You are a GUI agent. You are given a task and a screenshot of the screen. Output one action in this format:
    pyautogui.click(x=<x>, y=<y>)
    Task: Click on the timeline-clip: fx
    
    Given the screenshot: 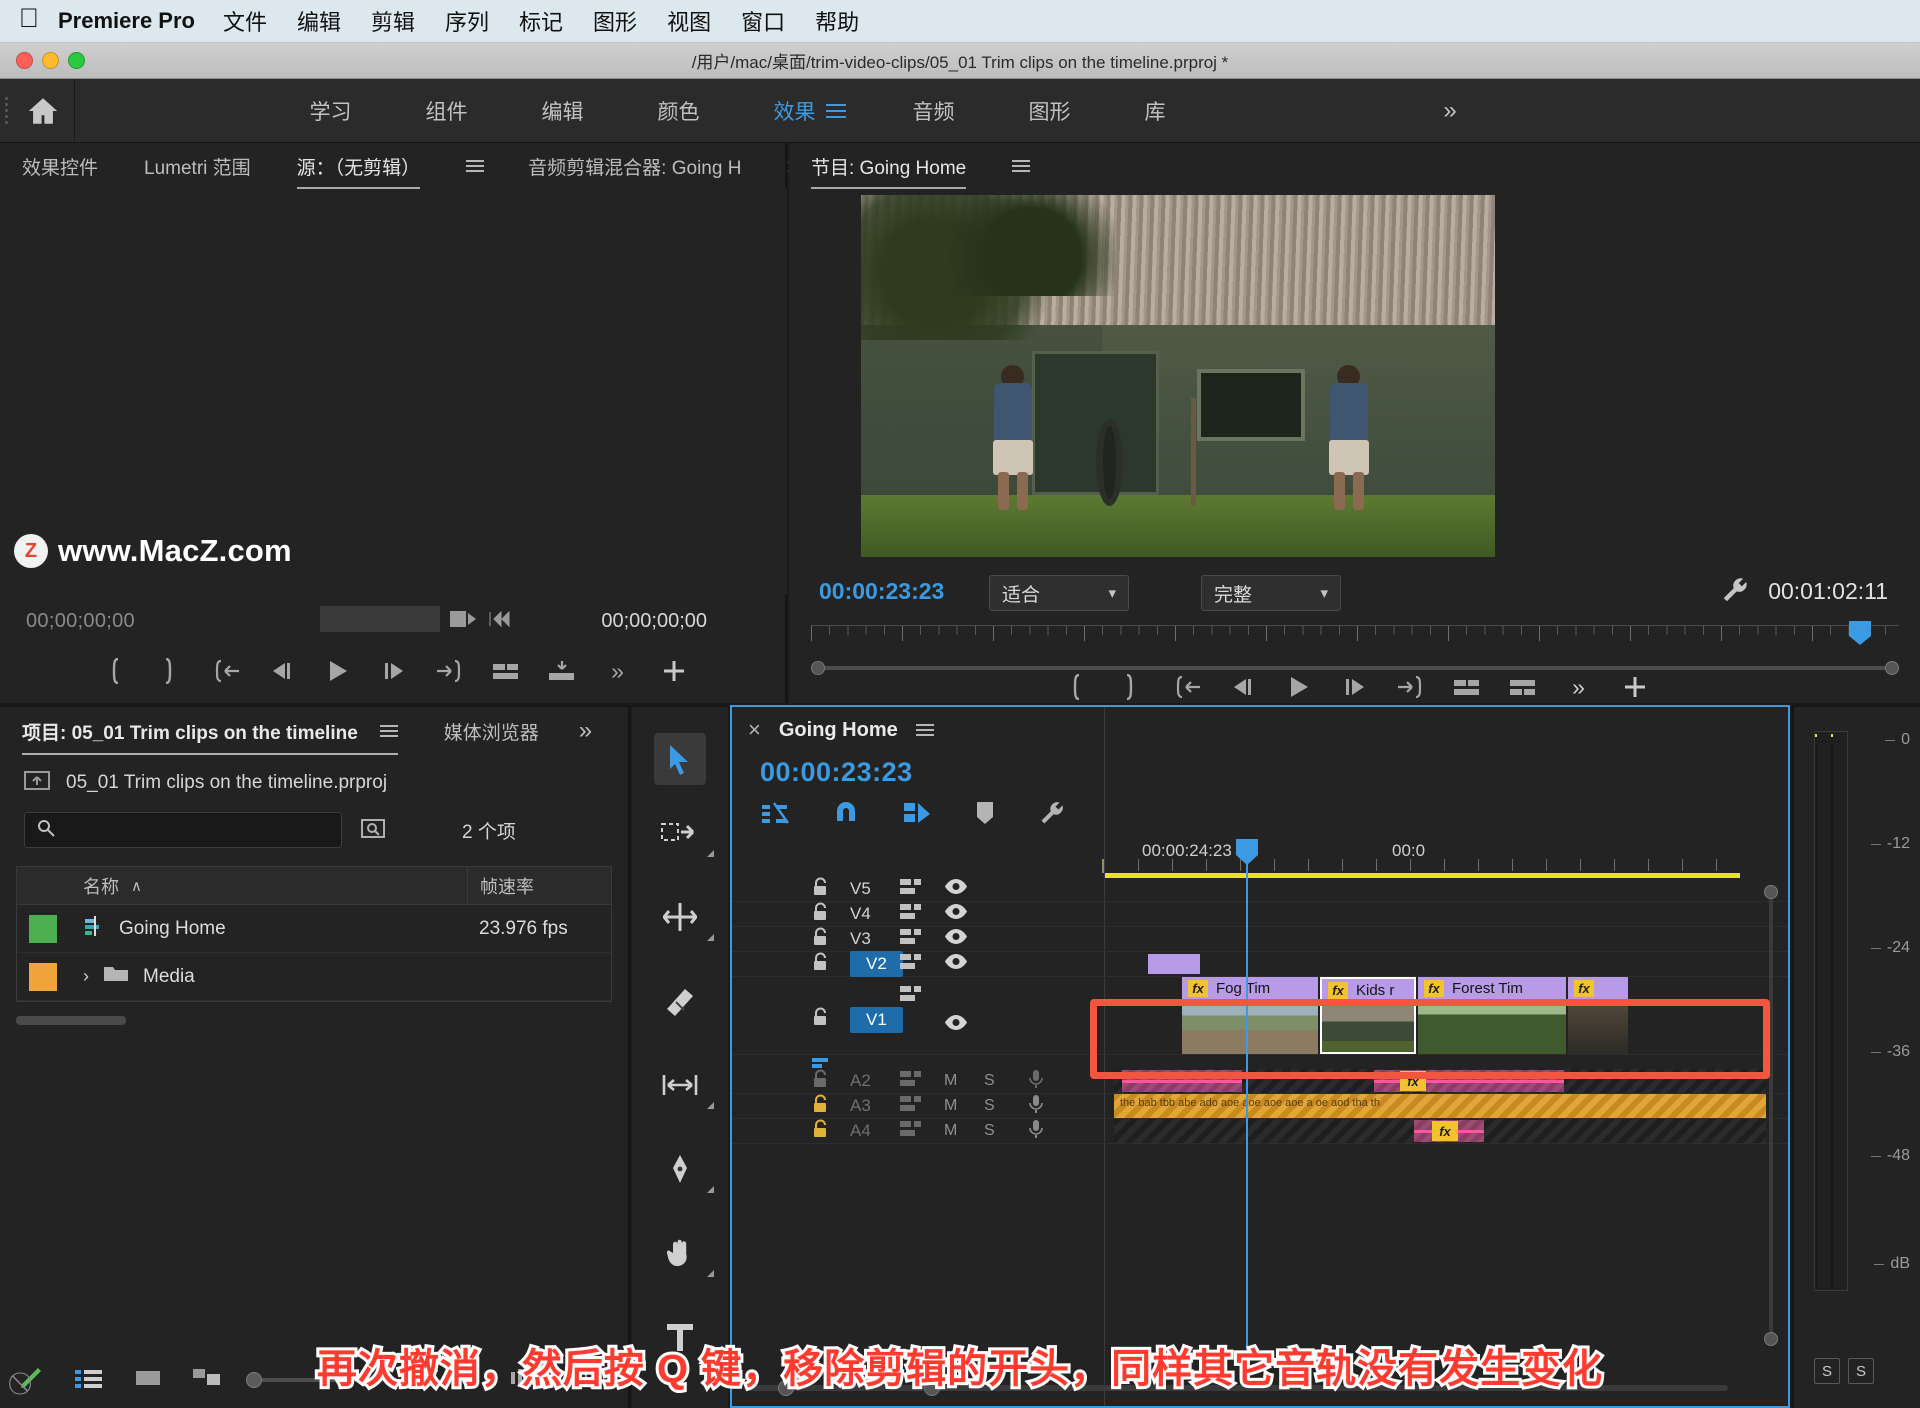 What is the action you would take?
    pyautogui.click(x=1598, y=1015)
    